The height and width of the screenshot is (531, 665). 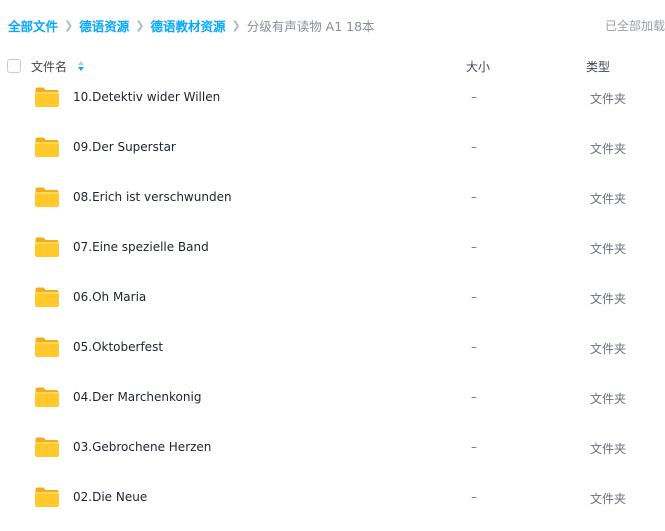 I want to click on file-name: 02.Die Neue, so click(x=110, y=497).